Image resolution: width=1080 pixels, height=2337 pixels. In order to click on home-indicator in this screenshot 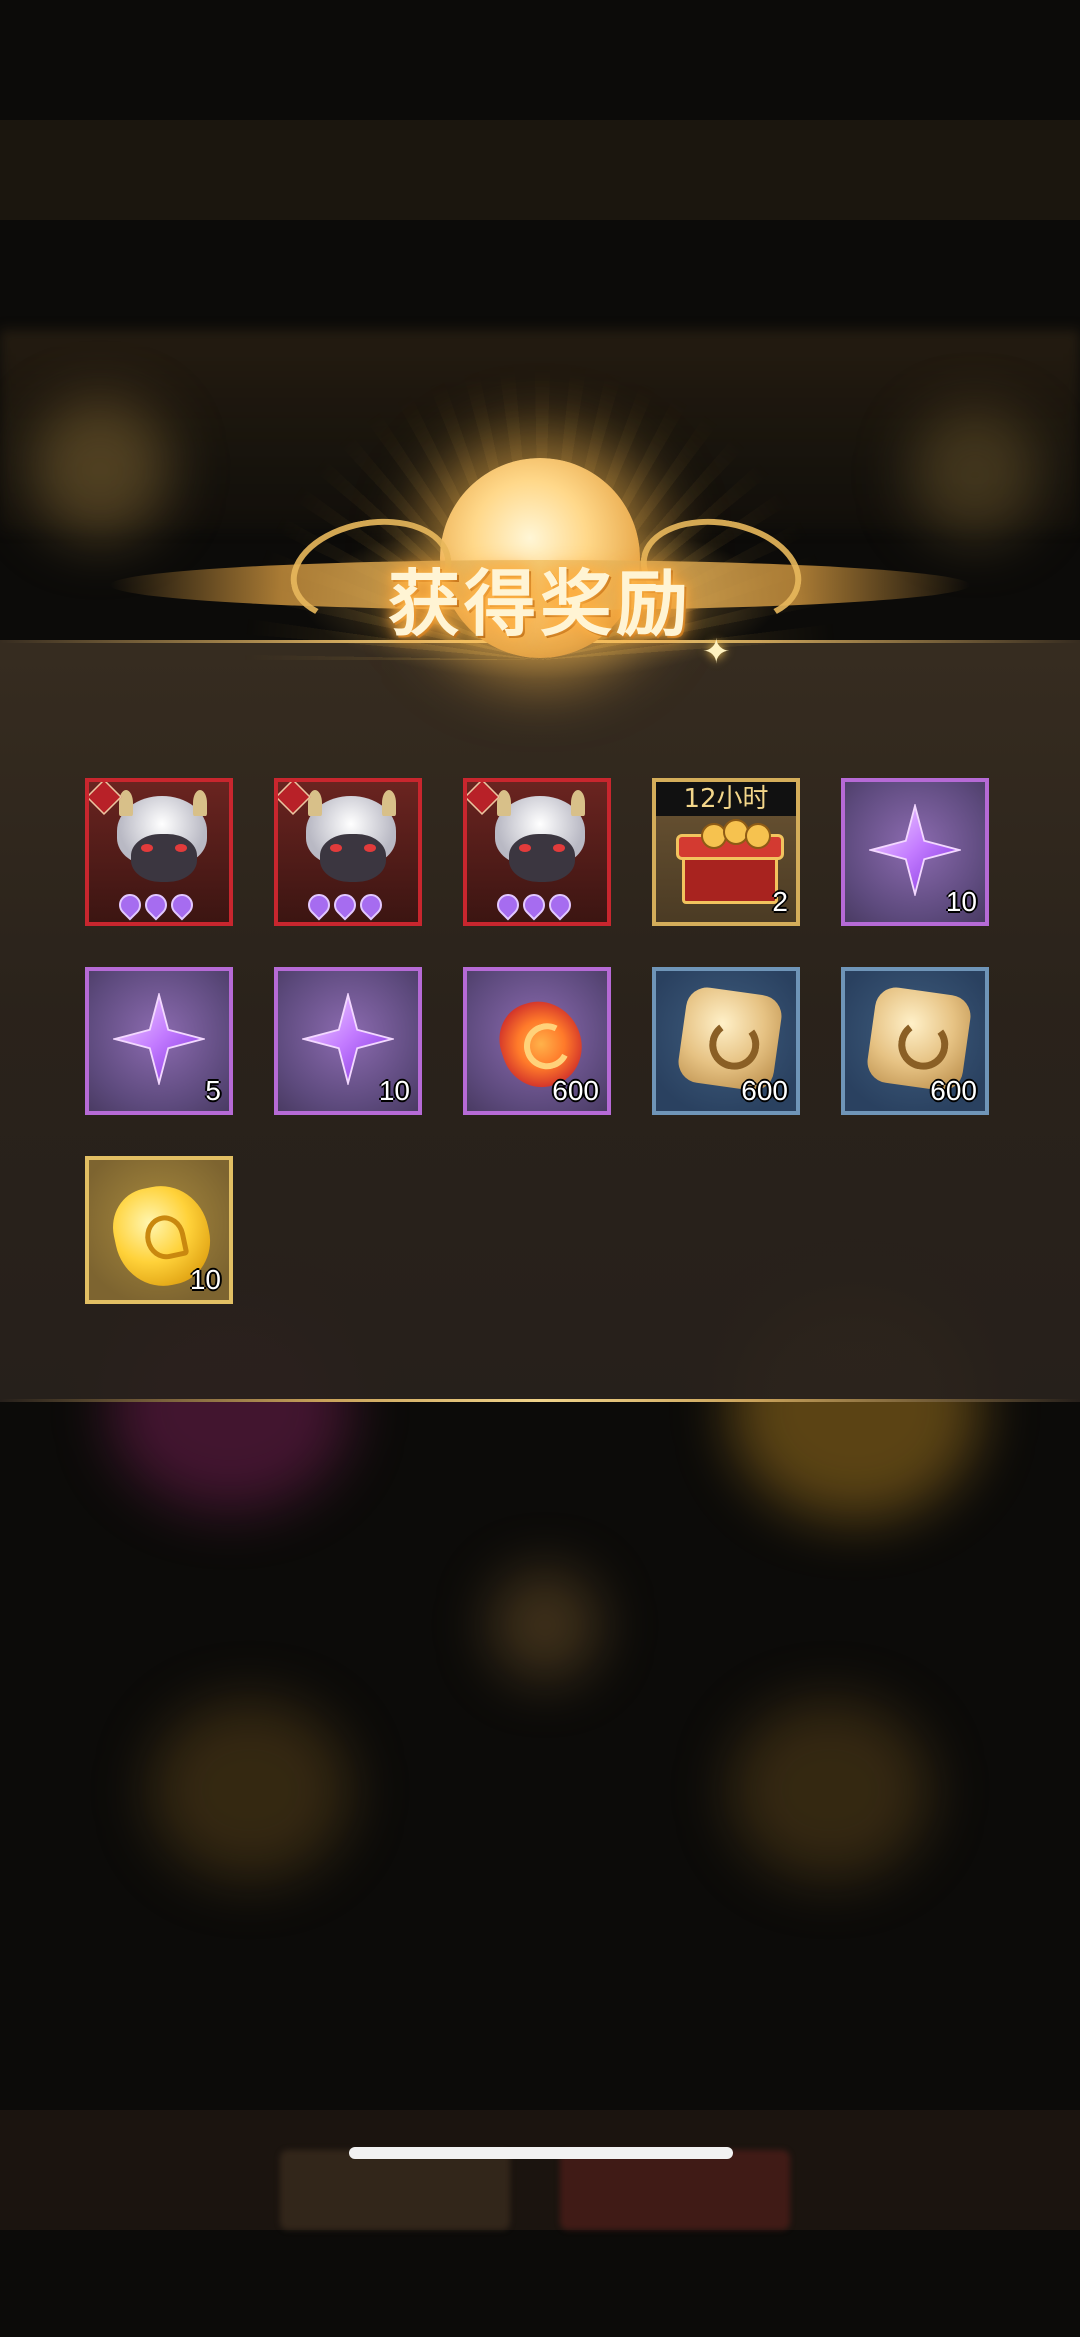, I will do `click(541, 2153)`.